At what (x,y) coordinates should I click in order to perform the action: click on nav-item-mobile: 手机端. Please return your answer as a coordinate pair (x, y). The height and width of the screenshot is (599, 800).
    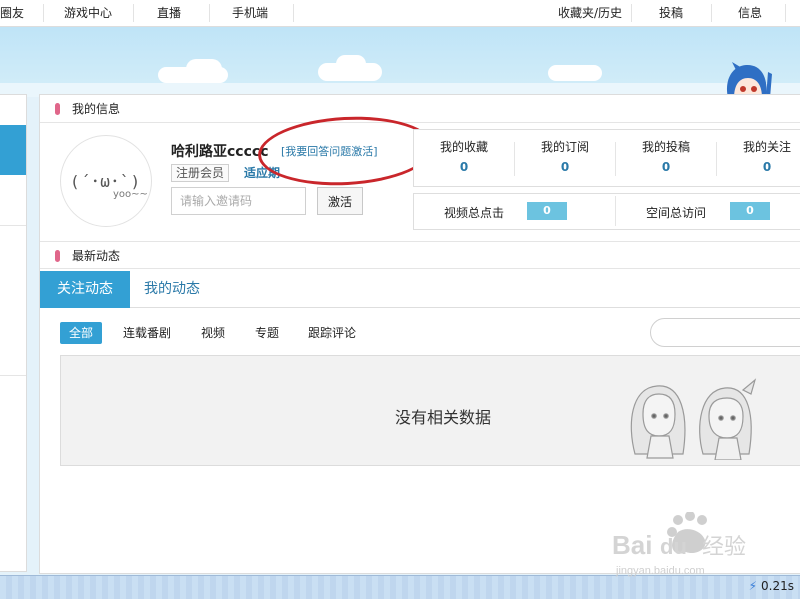
    Looking at the image, I should click on (250, 13).